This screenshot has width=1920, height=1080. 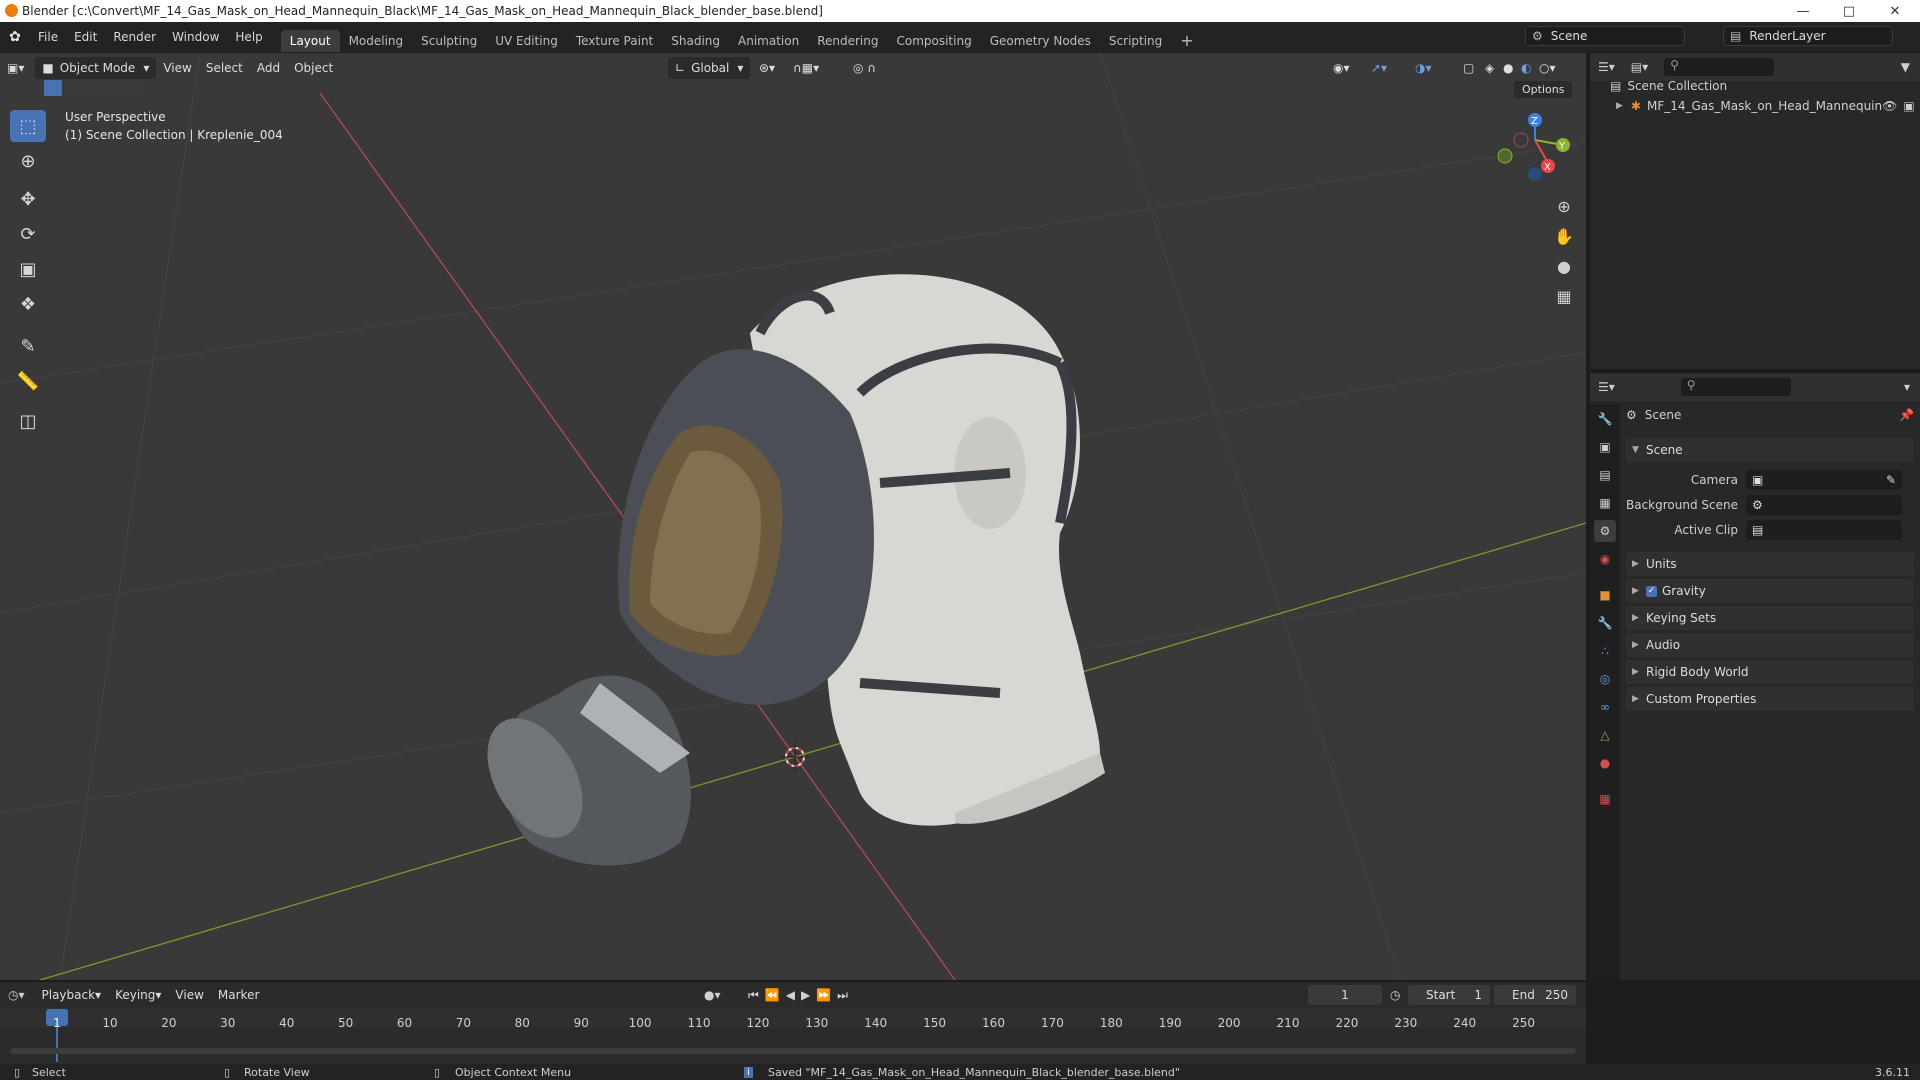 I want to click on close-button: ✕, so click(x=1895, y=11).